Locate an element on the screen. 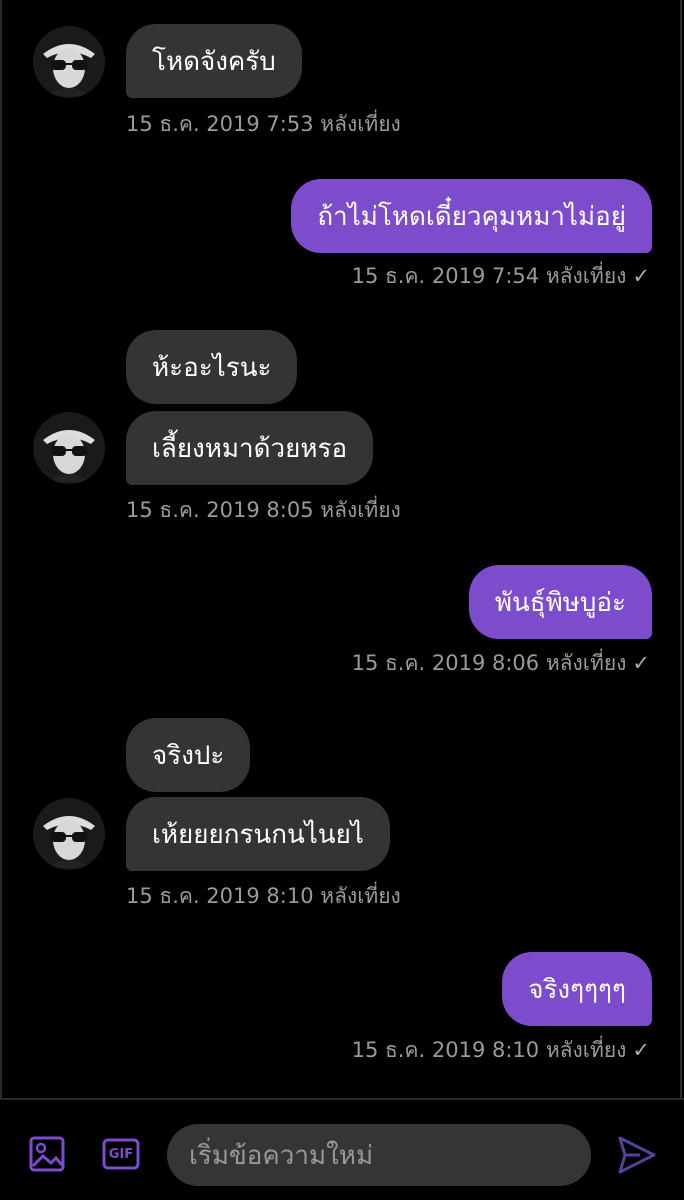 Image resolution: width=684 pixels, height=1200 pixels. send-icon is located at coordinates (637, 1155).